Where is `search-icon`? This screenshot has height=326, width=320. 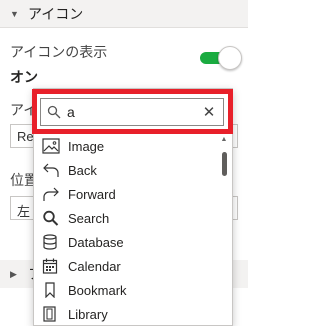
search-icon is located at coordinates (51, 218).